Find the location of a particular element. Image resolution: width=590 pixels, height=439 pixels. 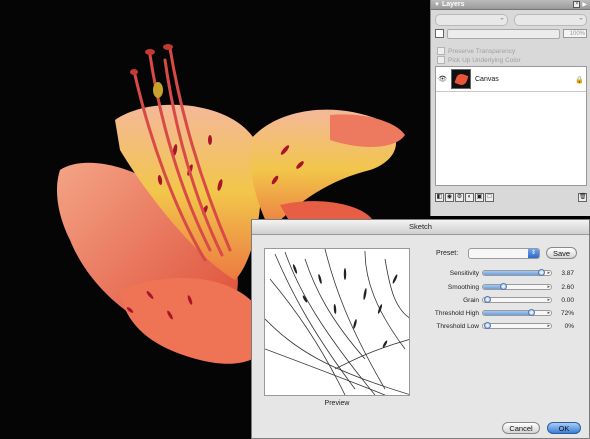

sensitivity-slider: ◂▸ is located at coordinates (517, 272).